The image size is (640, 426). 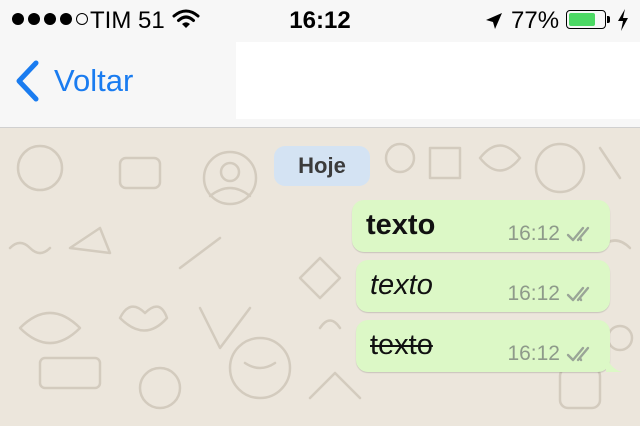 I want to click on location-arrow-icon, so click(x=494, y=21).